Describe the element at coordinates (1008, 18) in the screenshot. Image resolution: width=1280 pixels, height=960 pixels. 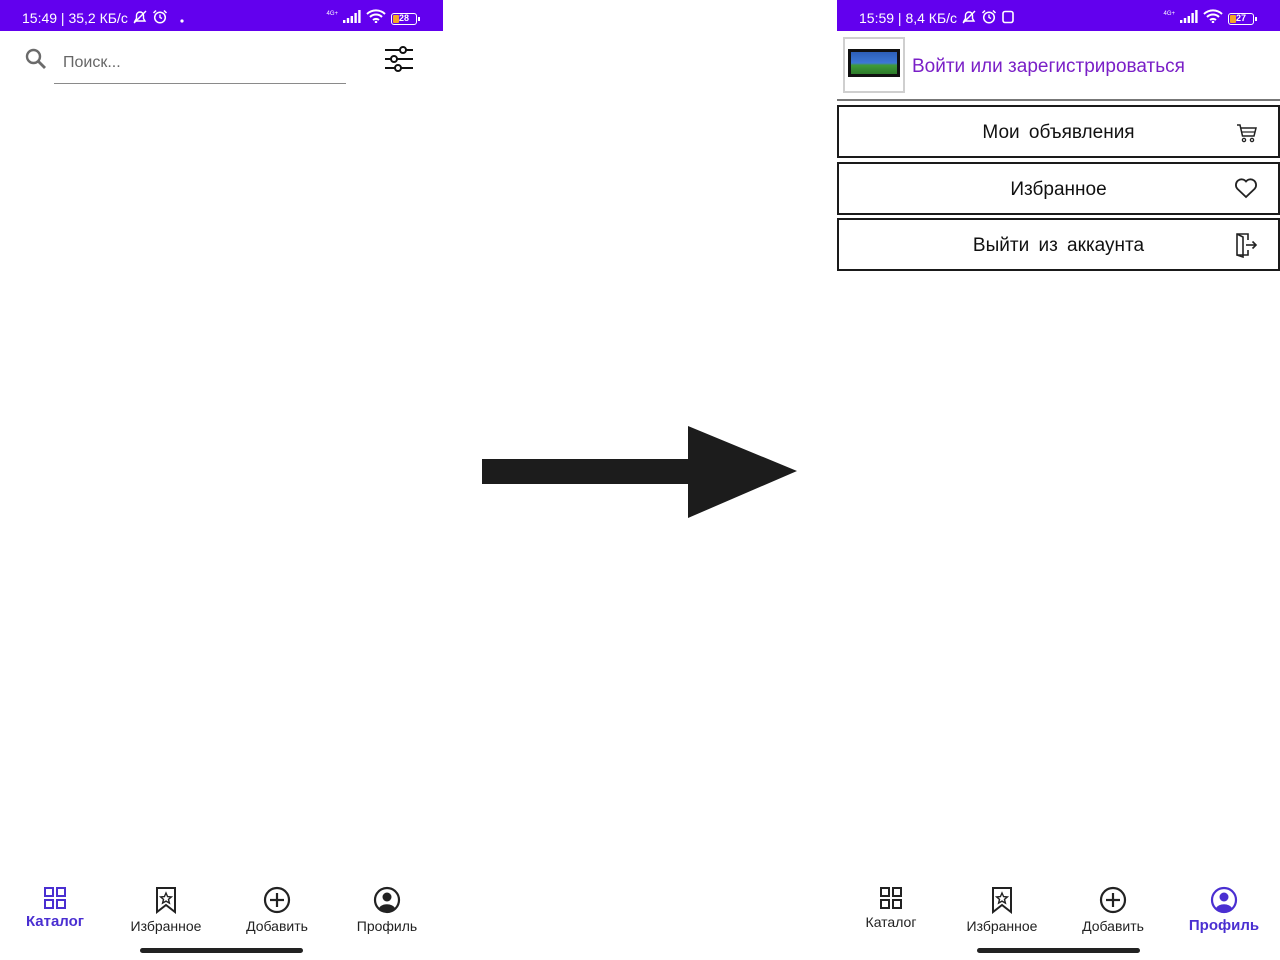
I see `screen-record-icon` at that location.